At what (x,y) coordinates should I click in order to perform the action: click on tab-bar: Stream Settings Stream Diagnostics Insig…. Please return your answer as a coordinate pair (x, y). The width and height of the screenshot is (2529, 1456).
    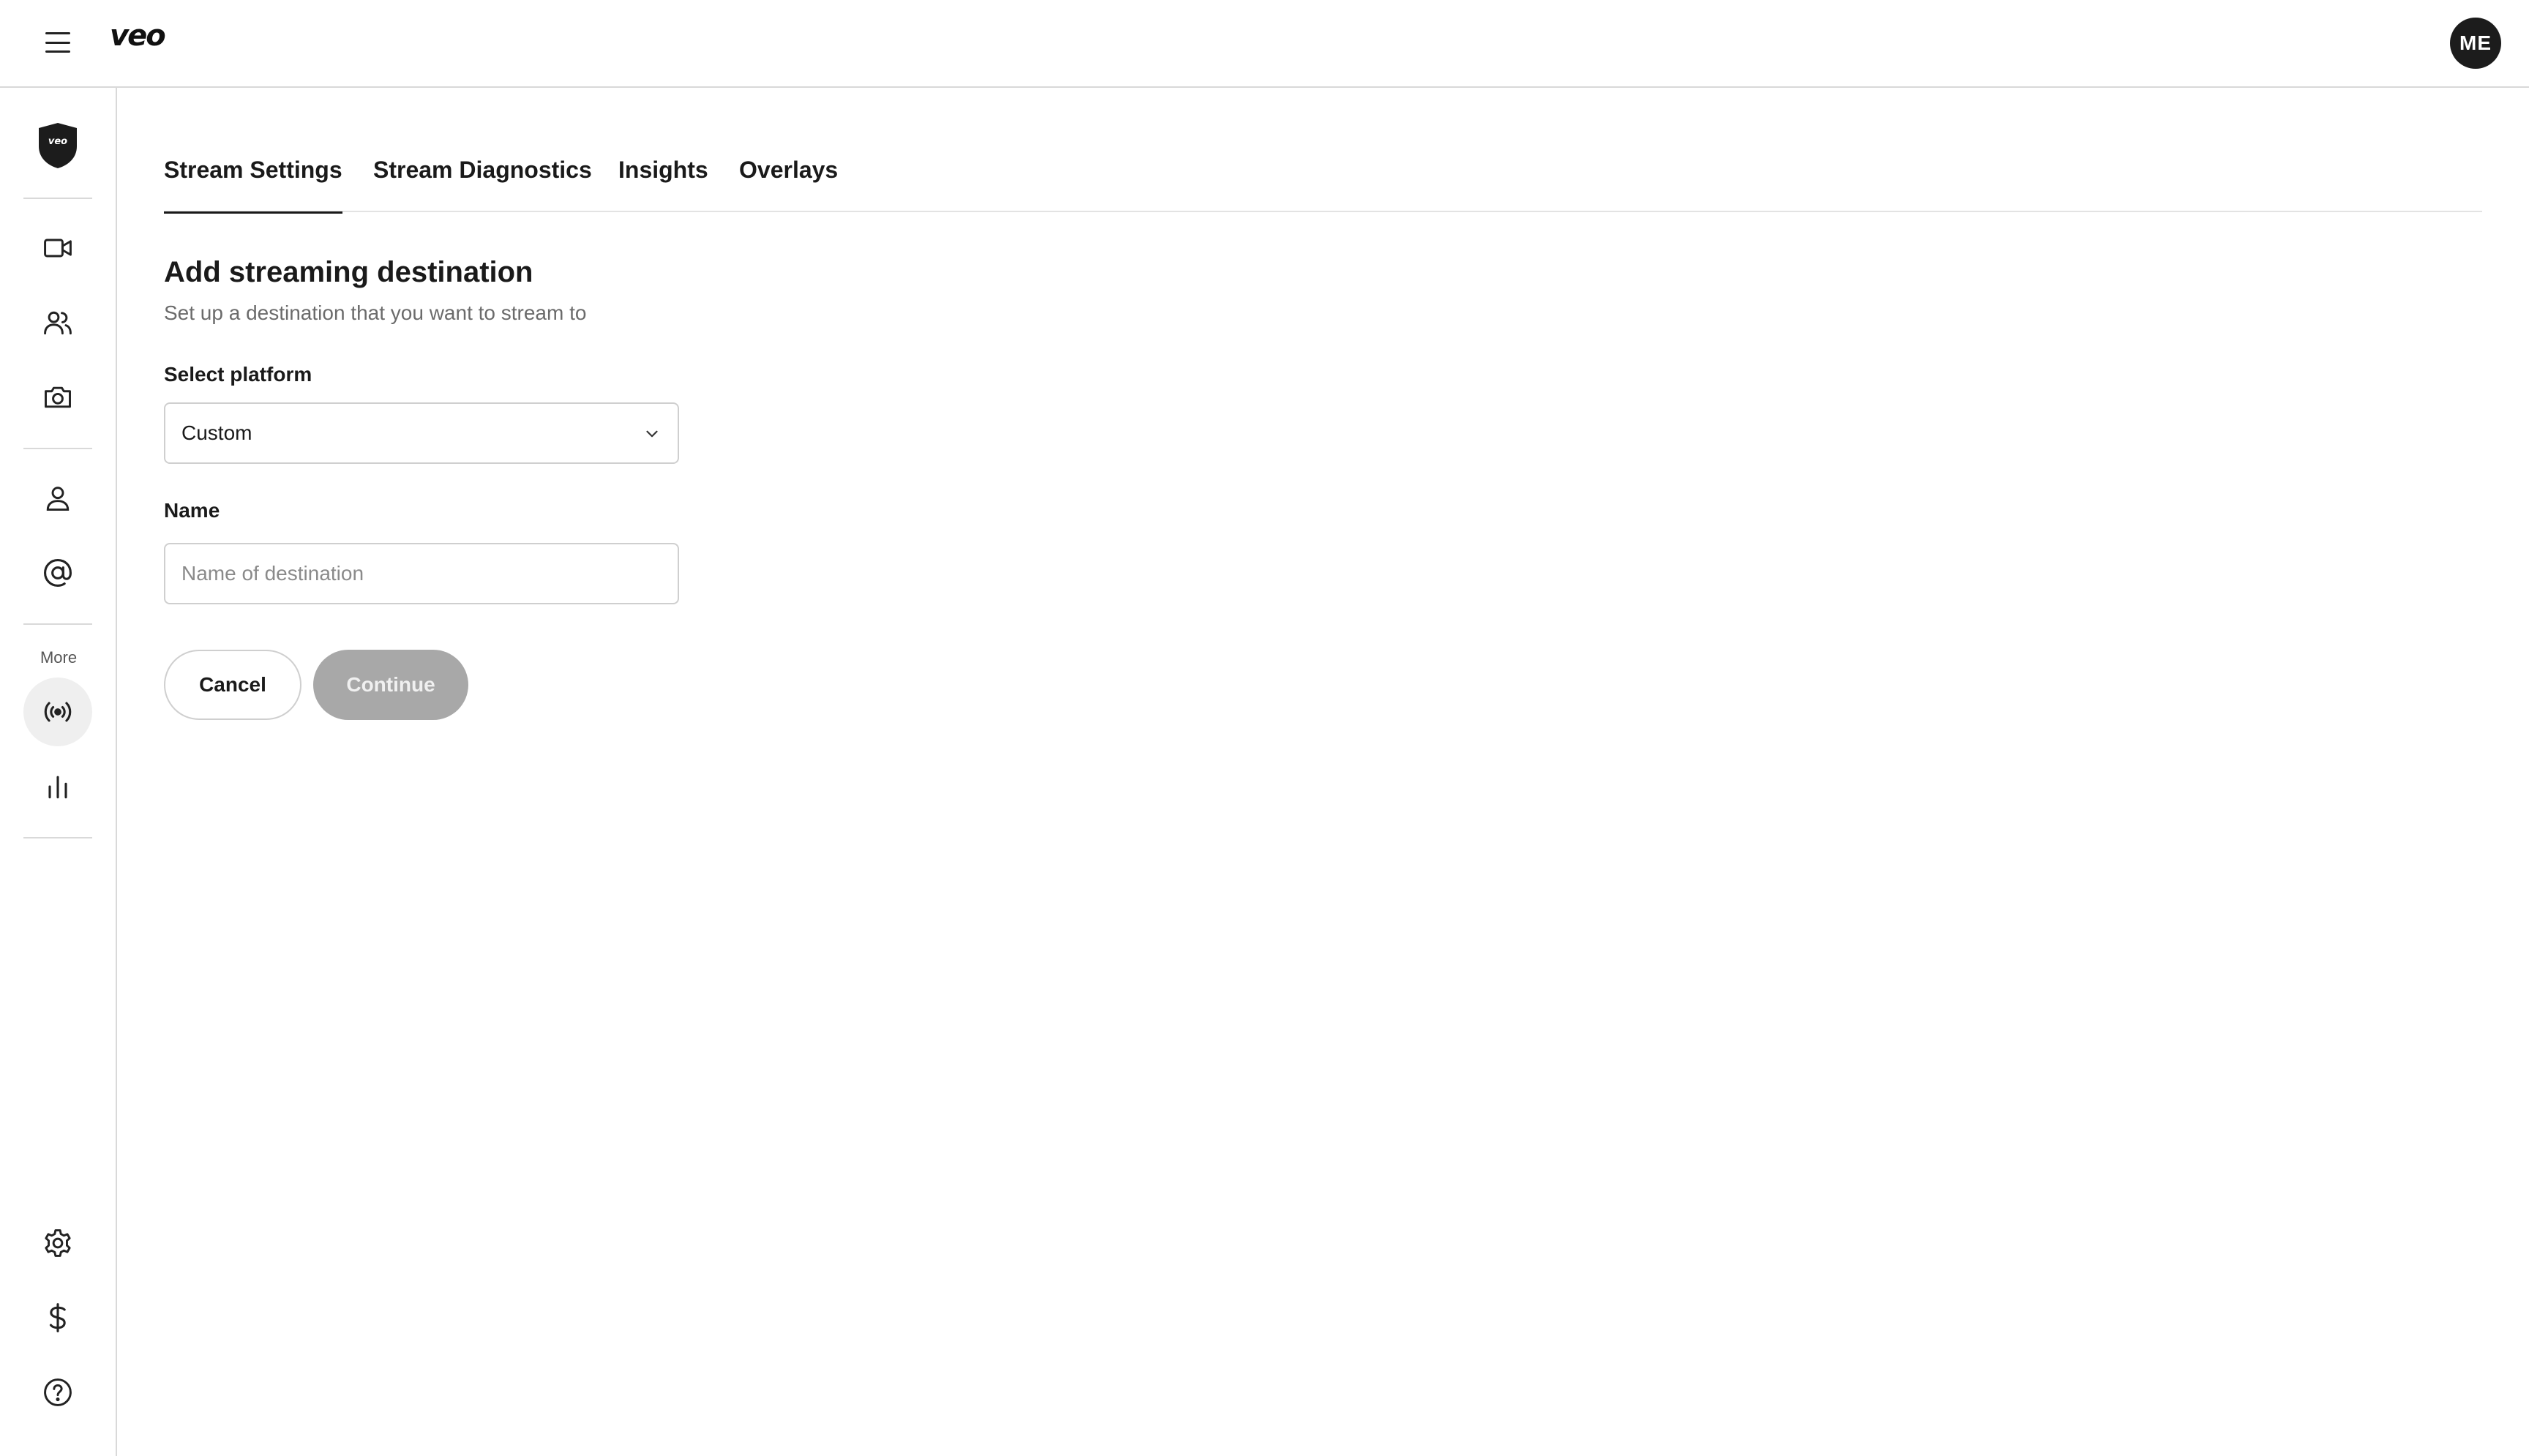
    Looking at the image, I should click on (1323, 178).